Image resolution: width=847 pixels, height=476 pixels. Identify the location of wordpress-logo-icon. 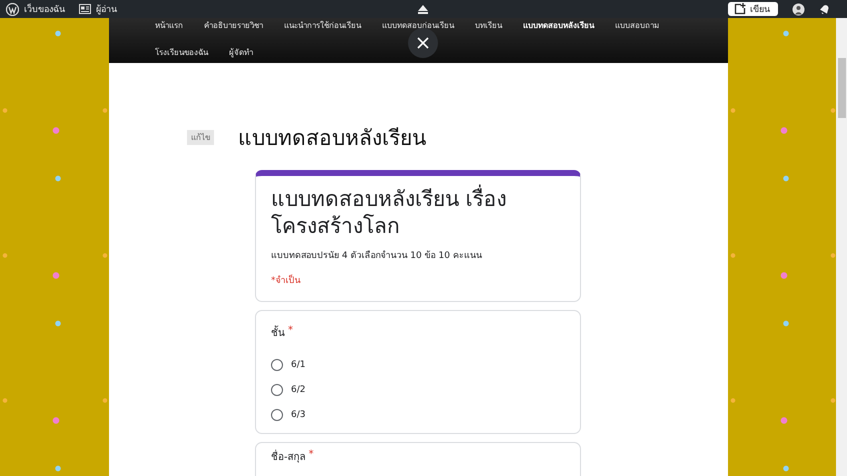
(12, 9).